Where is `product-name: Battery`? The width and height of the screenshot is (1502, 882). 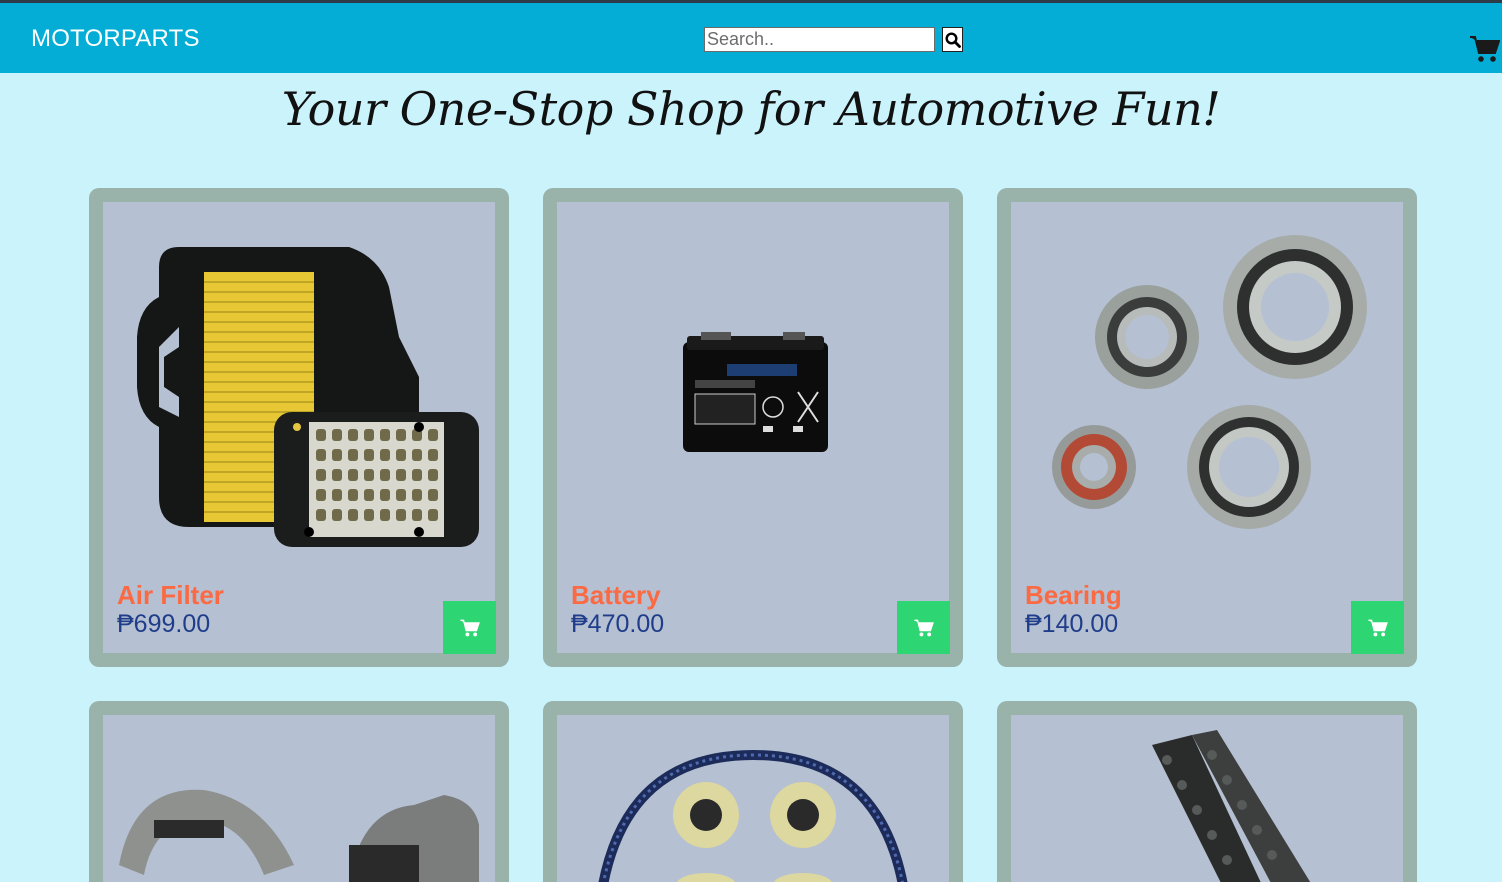 product-name: Battery is located at coordinates (616, 595).